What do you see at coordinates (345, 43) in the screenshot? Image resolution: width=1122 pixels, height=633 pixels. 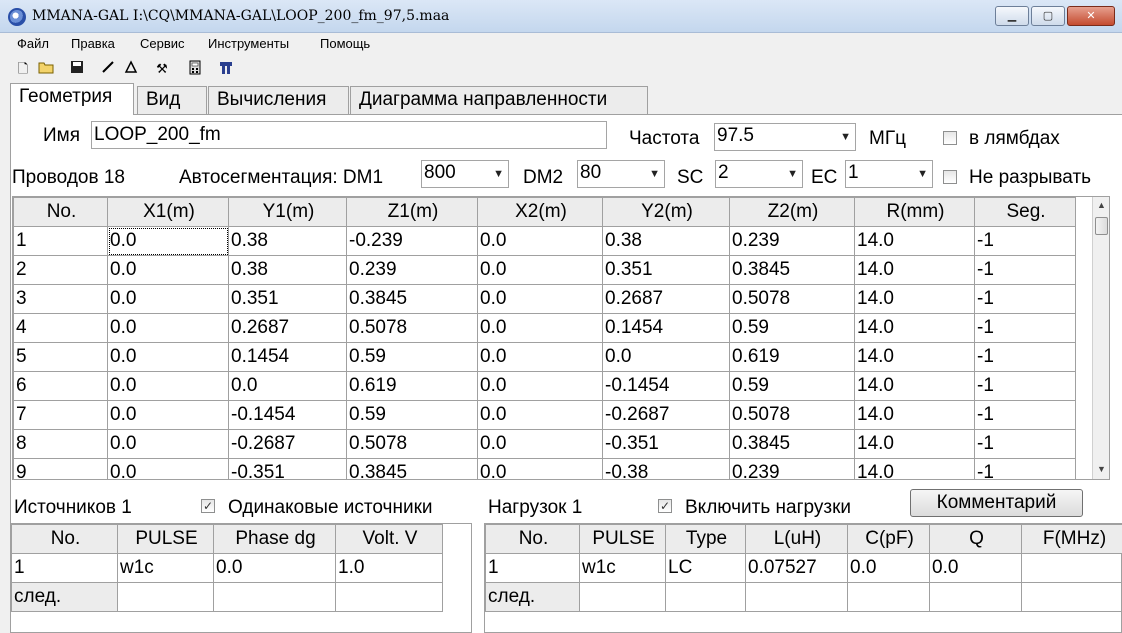 I see `menu-help: Помощь` at bounding box center [345, 43].